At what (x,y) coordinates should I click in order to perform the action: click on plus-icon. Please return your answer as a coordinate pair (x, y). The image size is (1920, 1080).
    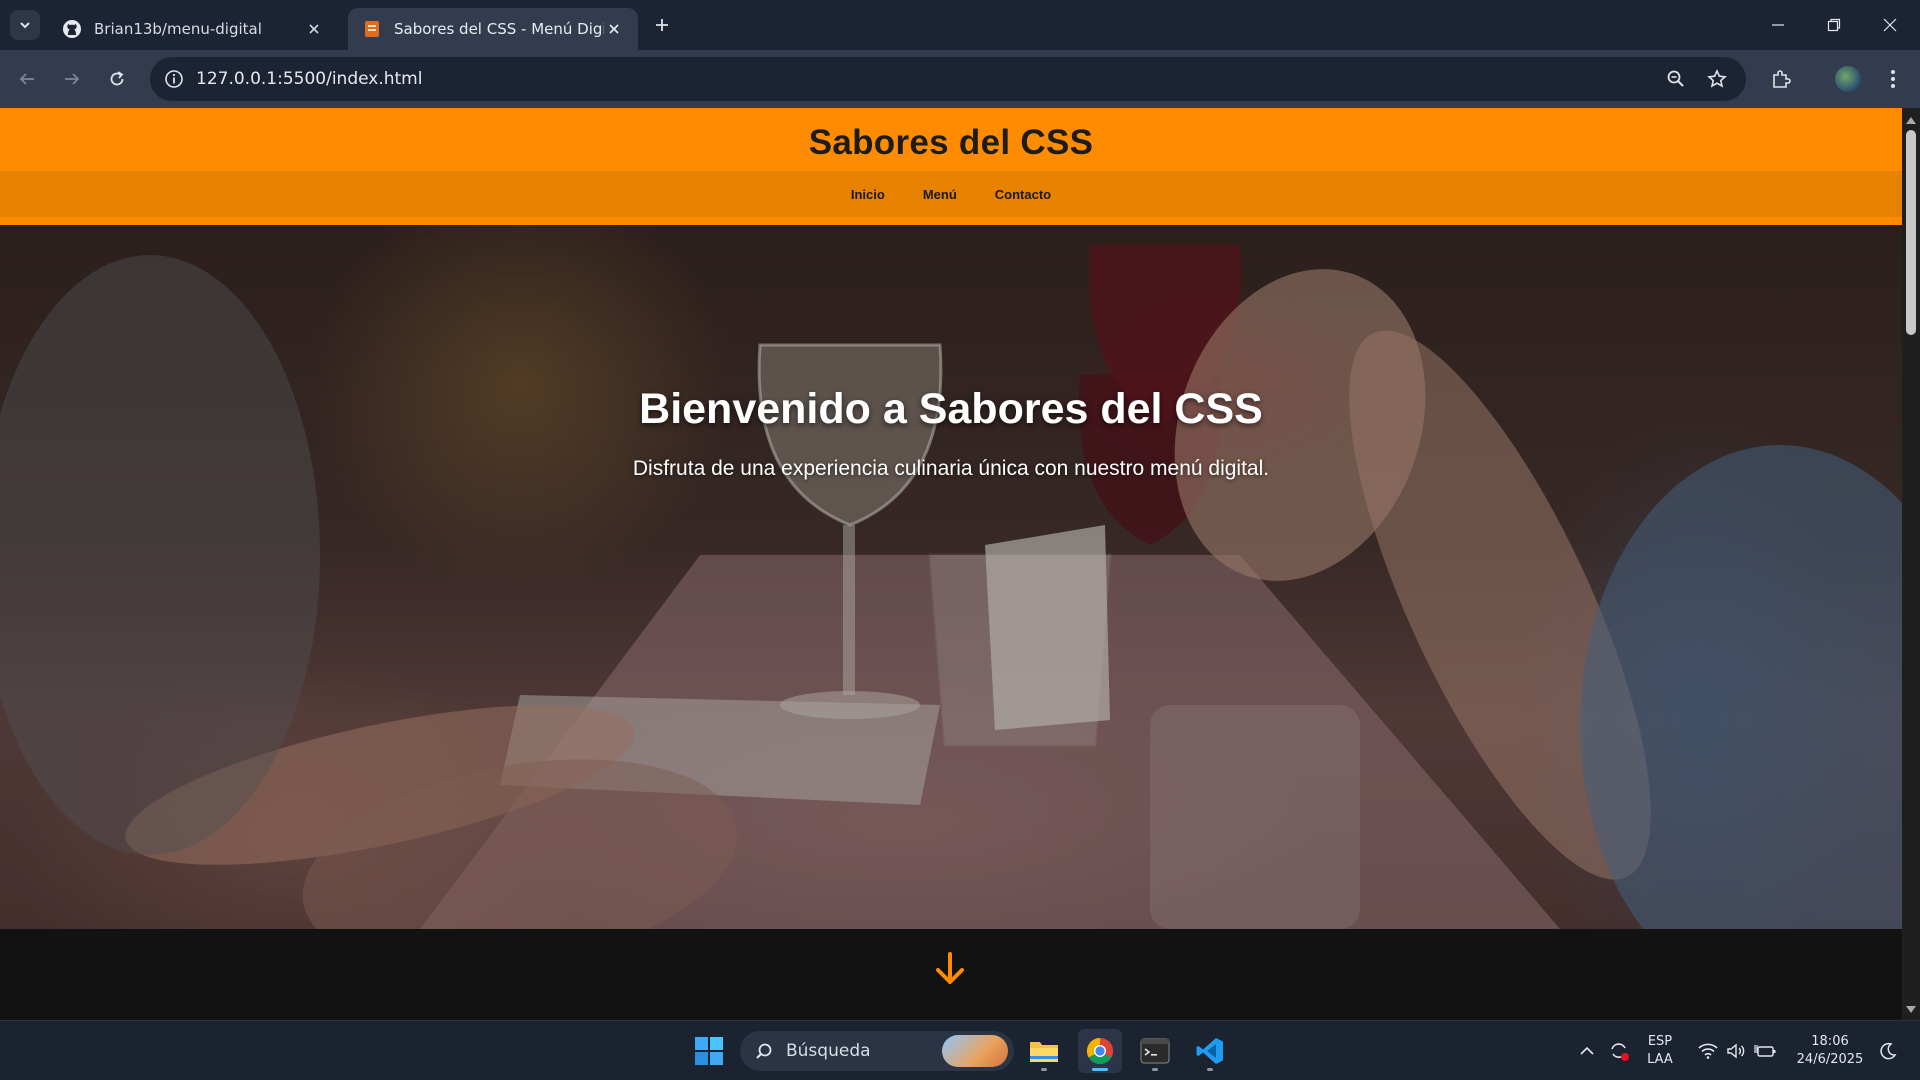
    Looking at the image, I should click on (662, 25).